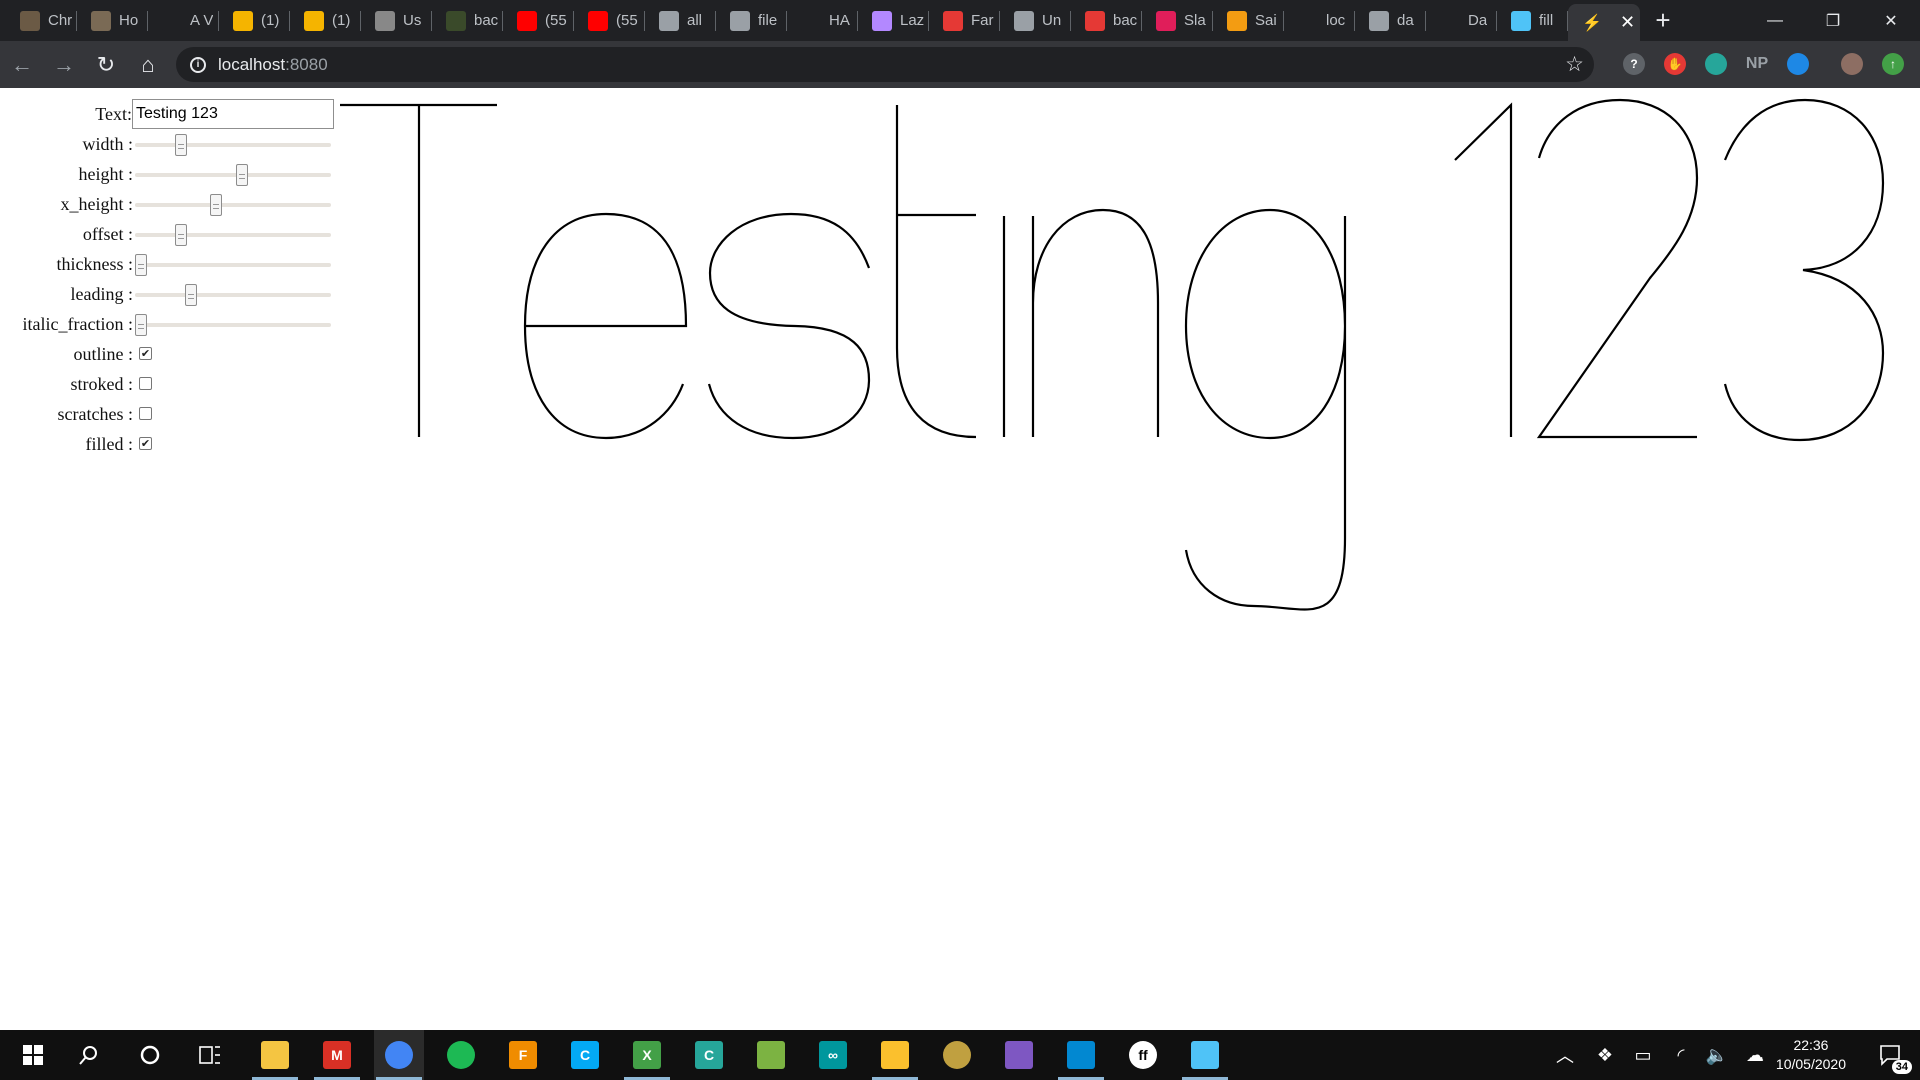 The height and width of the screenshot is (1080, 1920). What do you see at coordinates (1035, 20) in the screenshot?
I see `tab: Un` at bounding box center [1035, 20].